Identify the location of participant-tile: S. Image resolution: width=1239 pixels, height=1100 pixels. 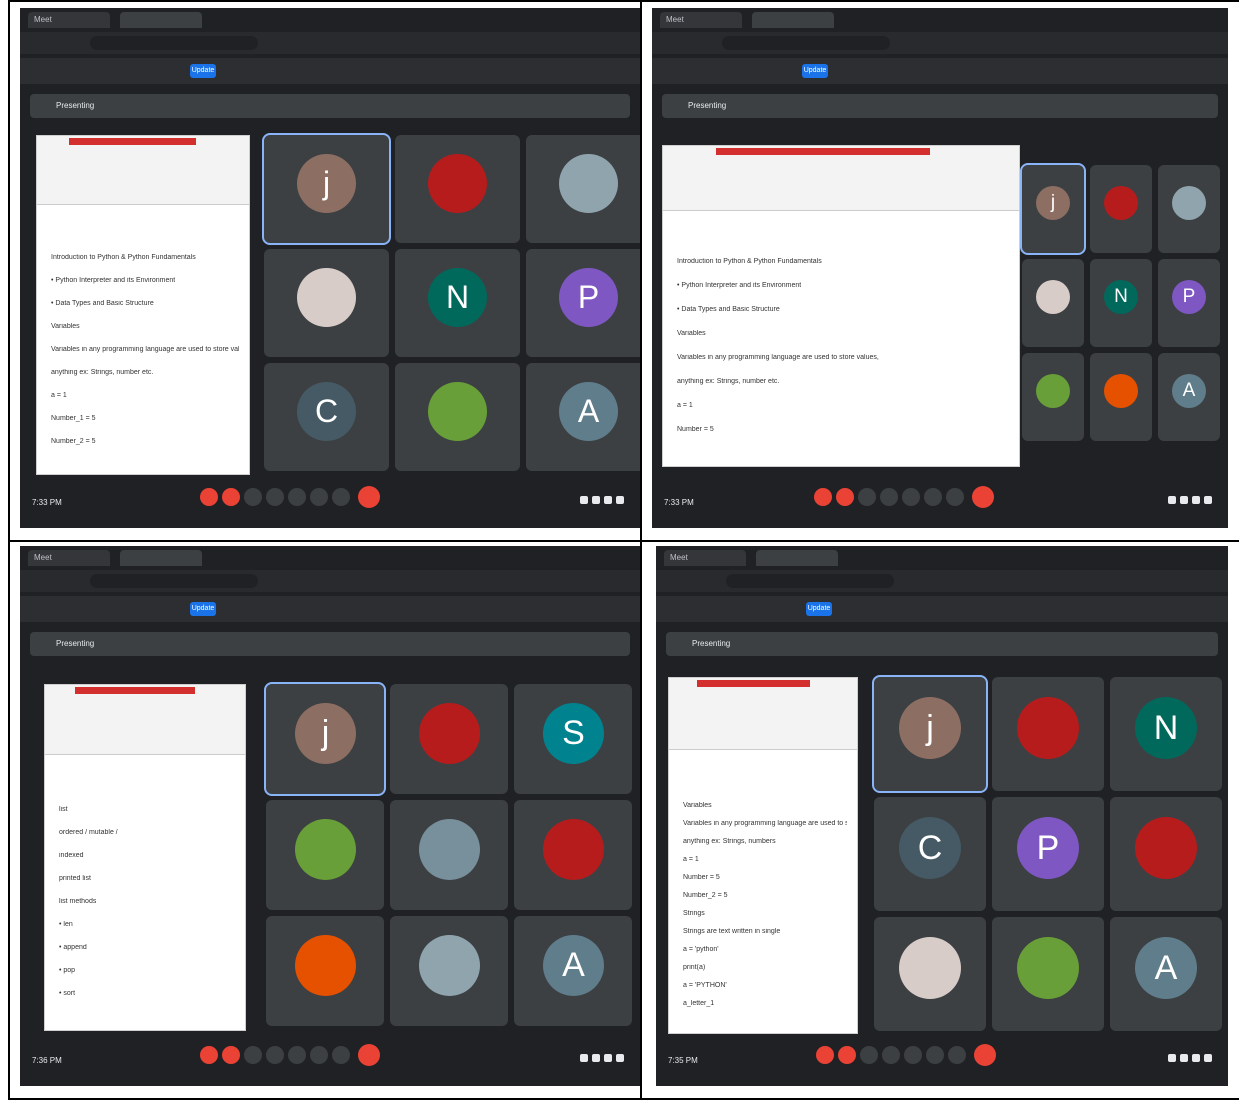
(573, 739).